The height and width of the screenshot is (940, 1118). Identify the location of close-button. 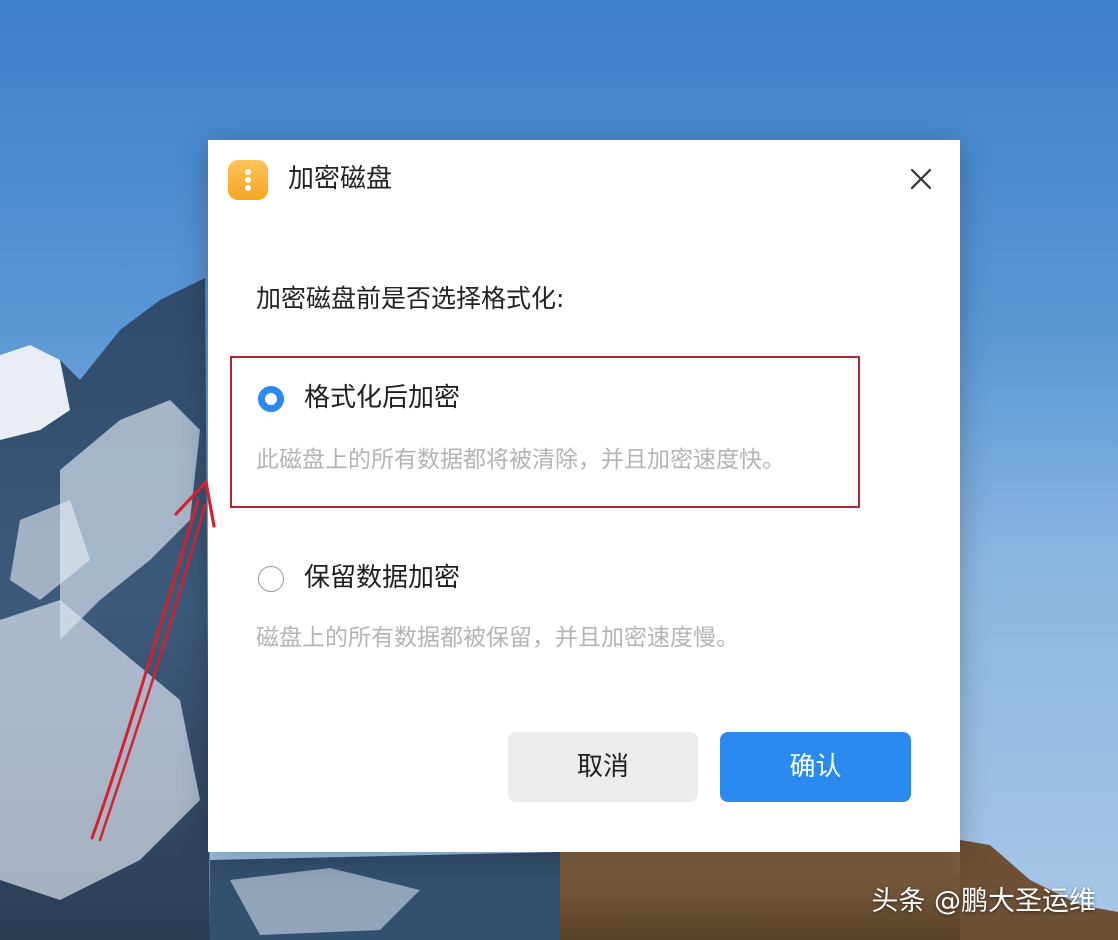
(921, 179).